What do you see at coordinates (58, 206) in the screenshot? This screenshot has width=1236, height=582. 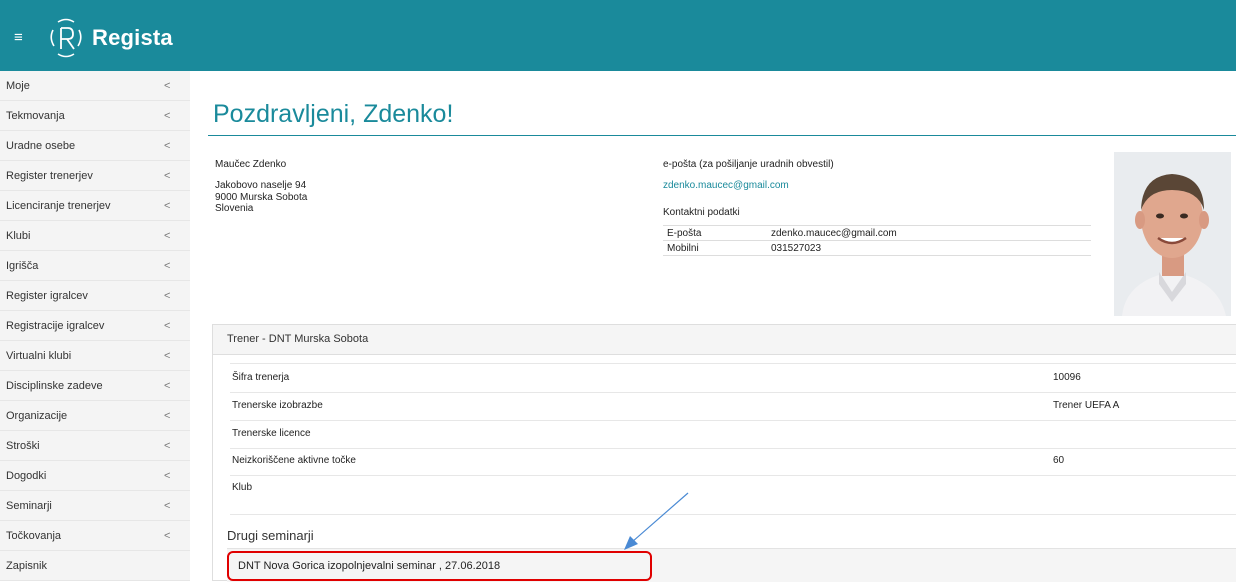 I see `sidebar-item-label: Licenciranje trenerjev` at bounding box center [58, 206].